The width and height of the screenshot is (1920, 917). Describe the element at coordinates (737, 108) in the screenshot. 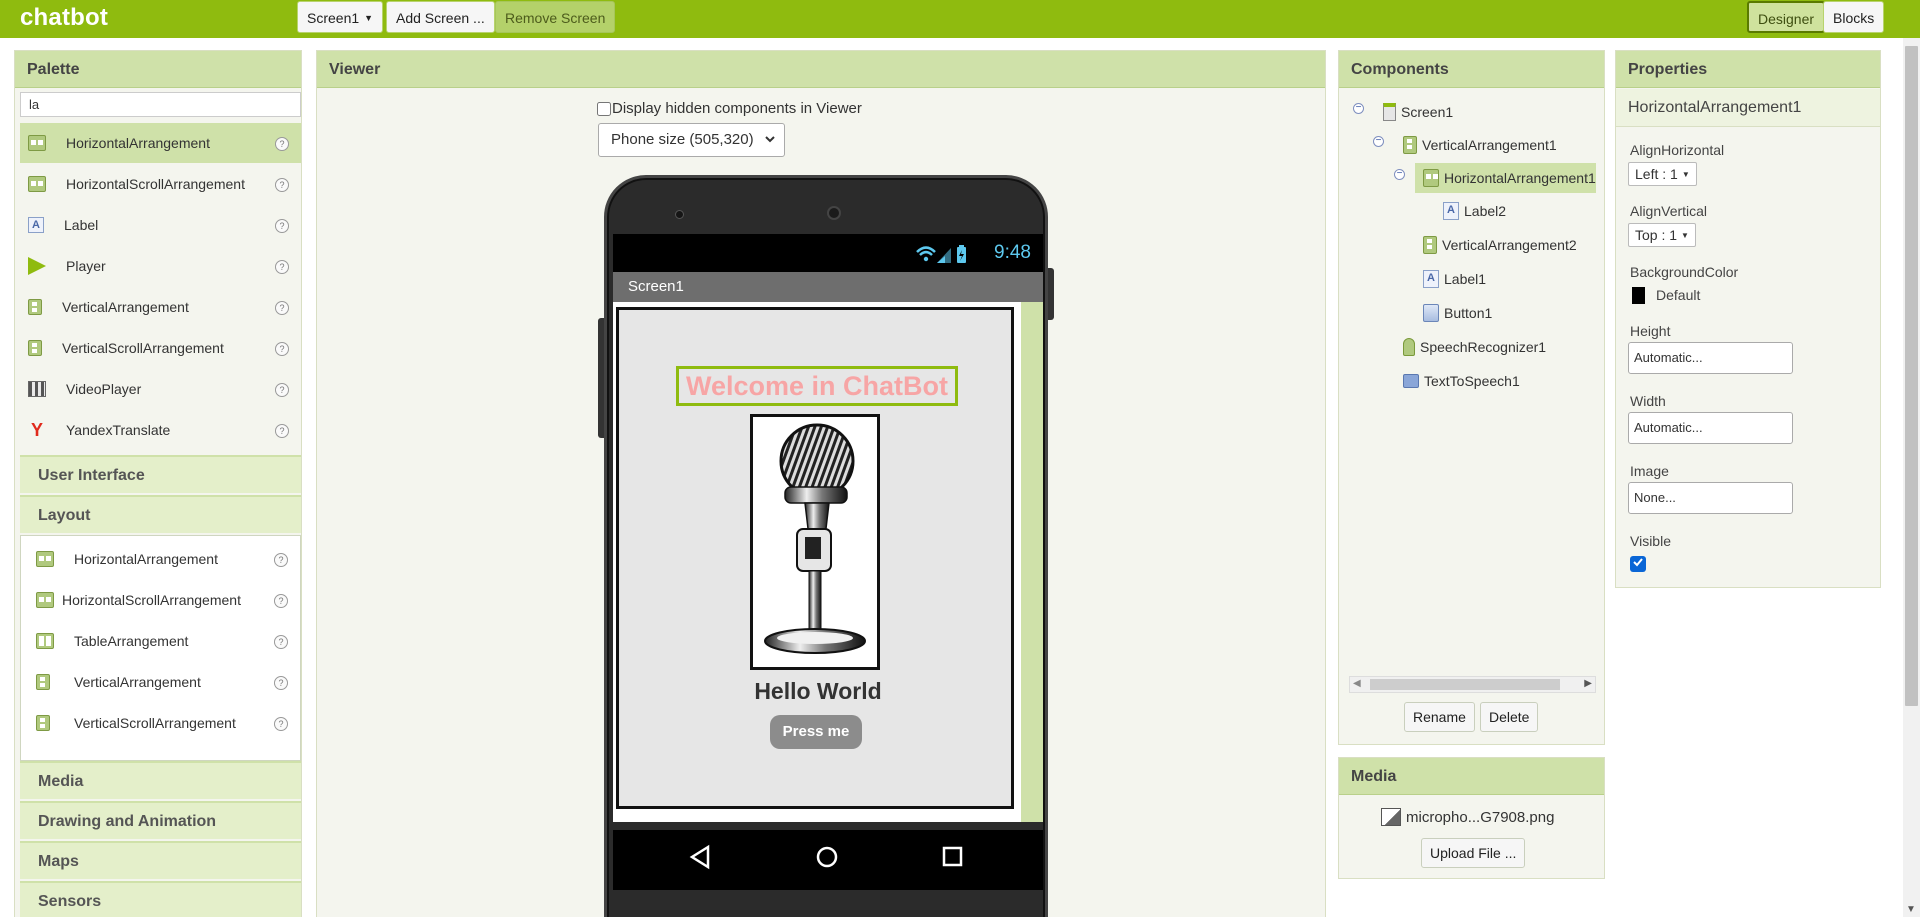

I see `display-hidden-label: Display hidden components in Viewer` at that location.